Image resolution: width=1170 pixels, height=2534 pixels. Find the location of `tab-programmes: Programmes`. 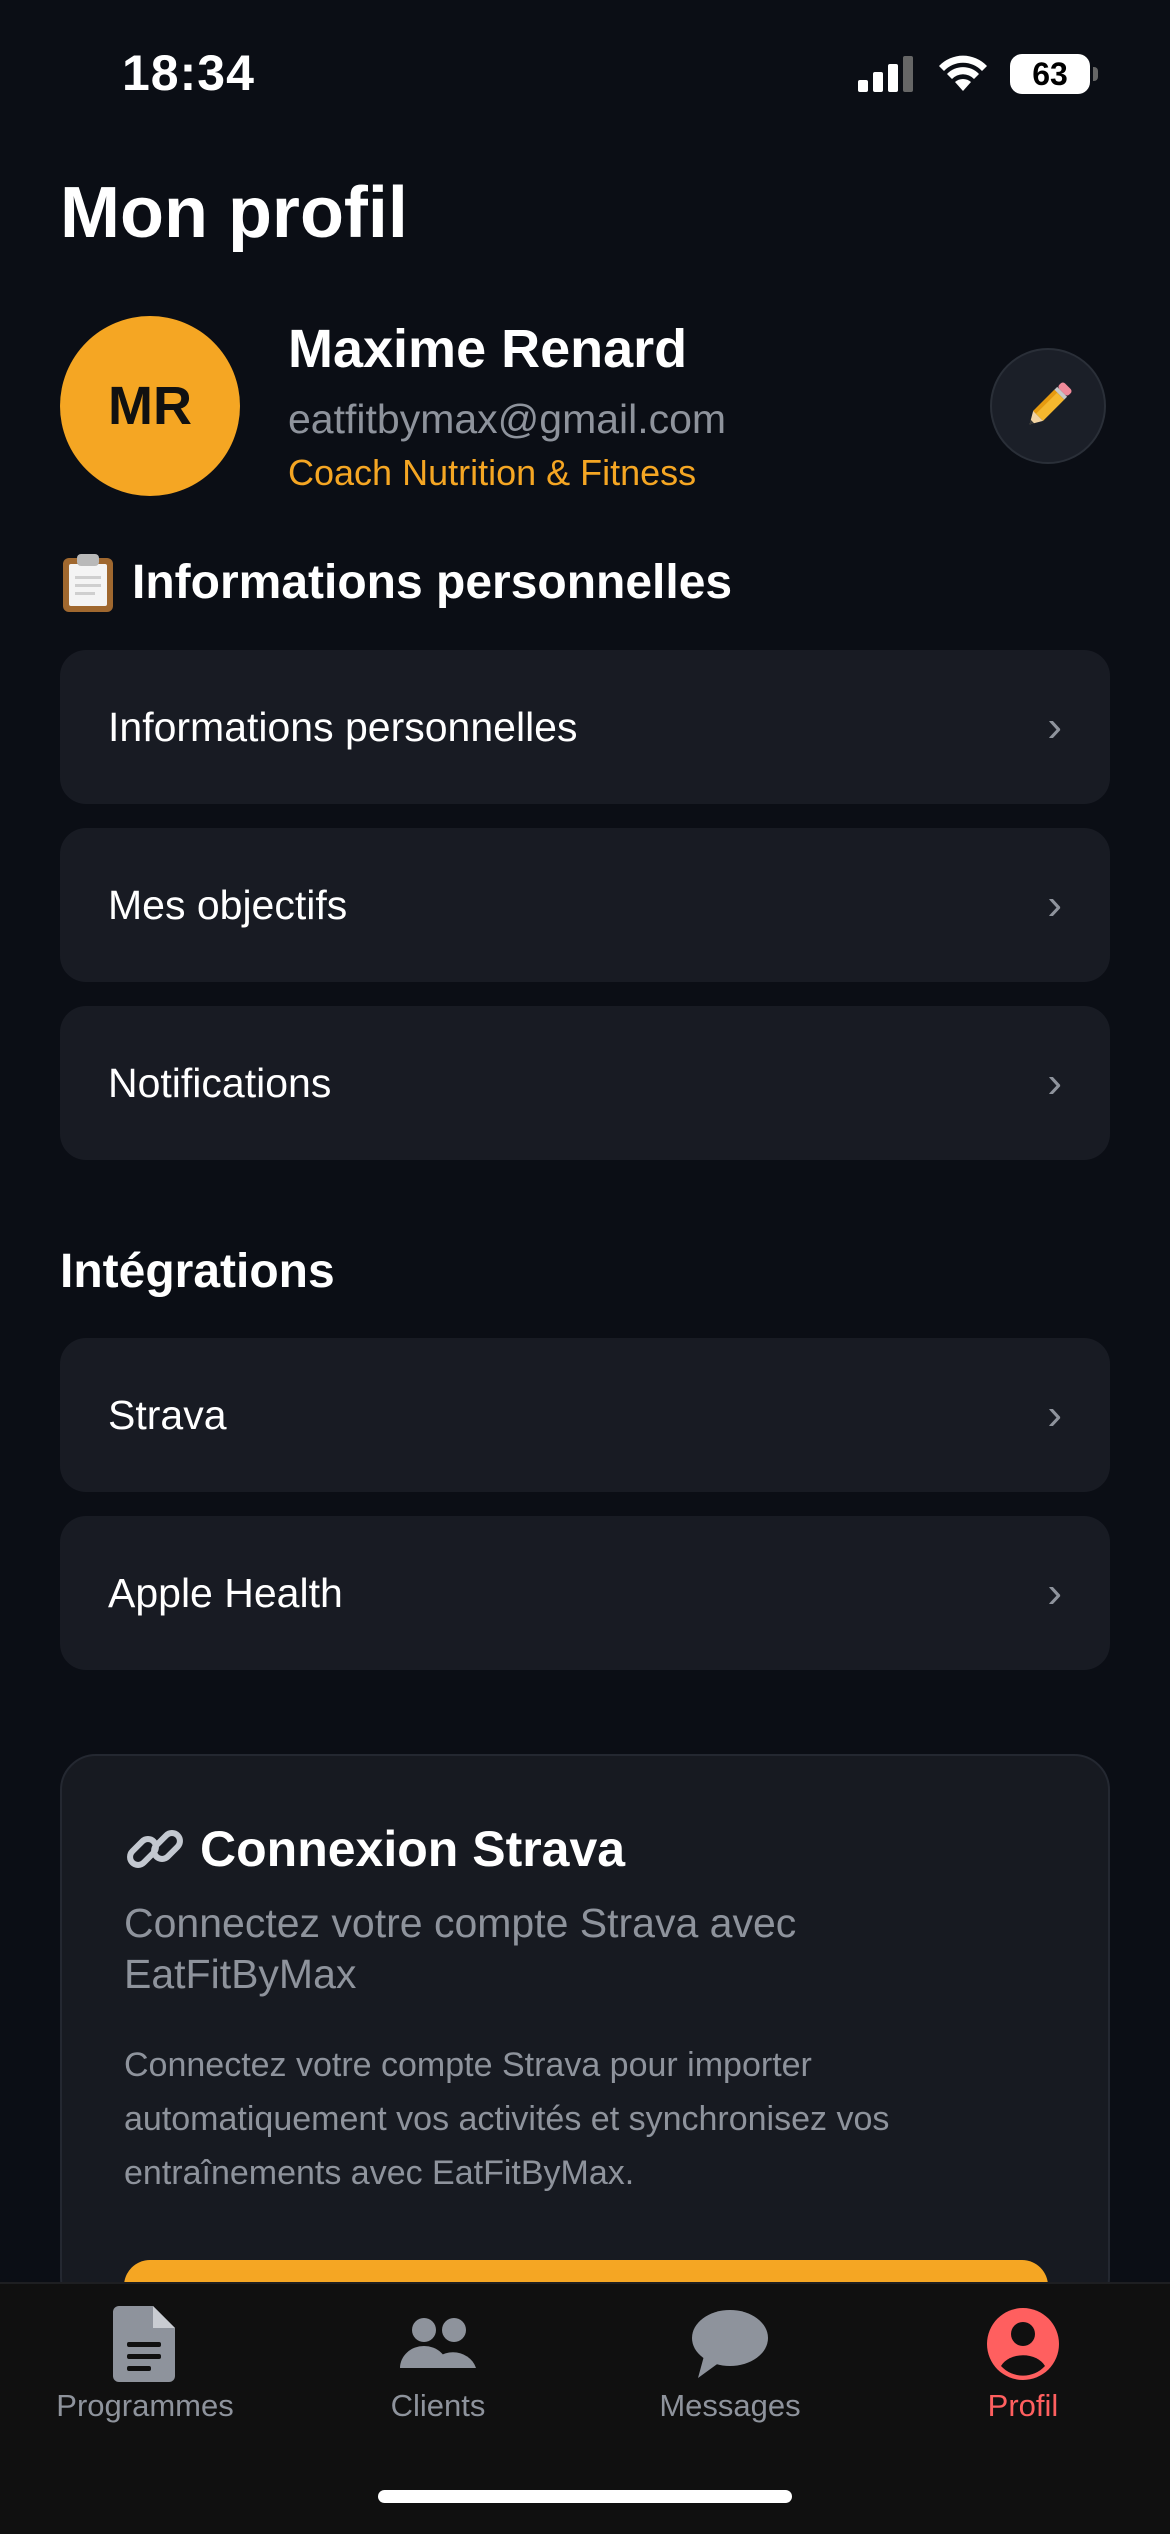

tab-programmes: Programmes is located at coordinates (145, 2365).